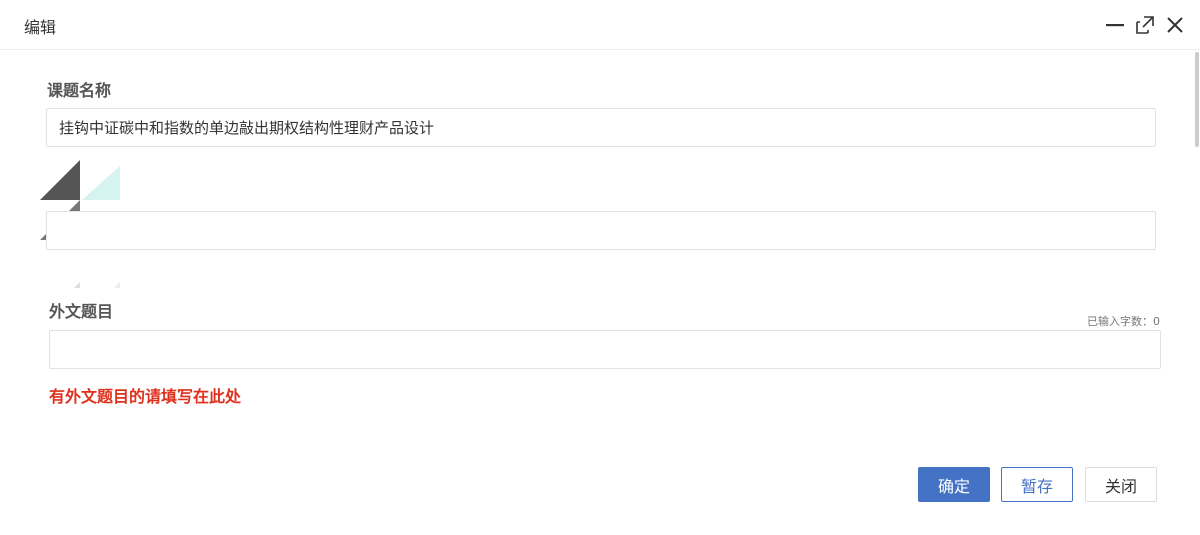 This screenshot has height=535, width=1200. I want to click on scrollbar-thumb, so click(1197, 99).